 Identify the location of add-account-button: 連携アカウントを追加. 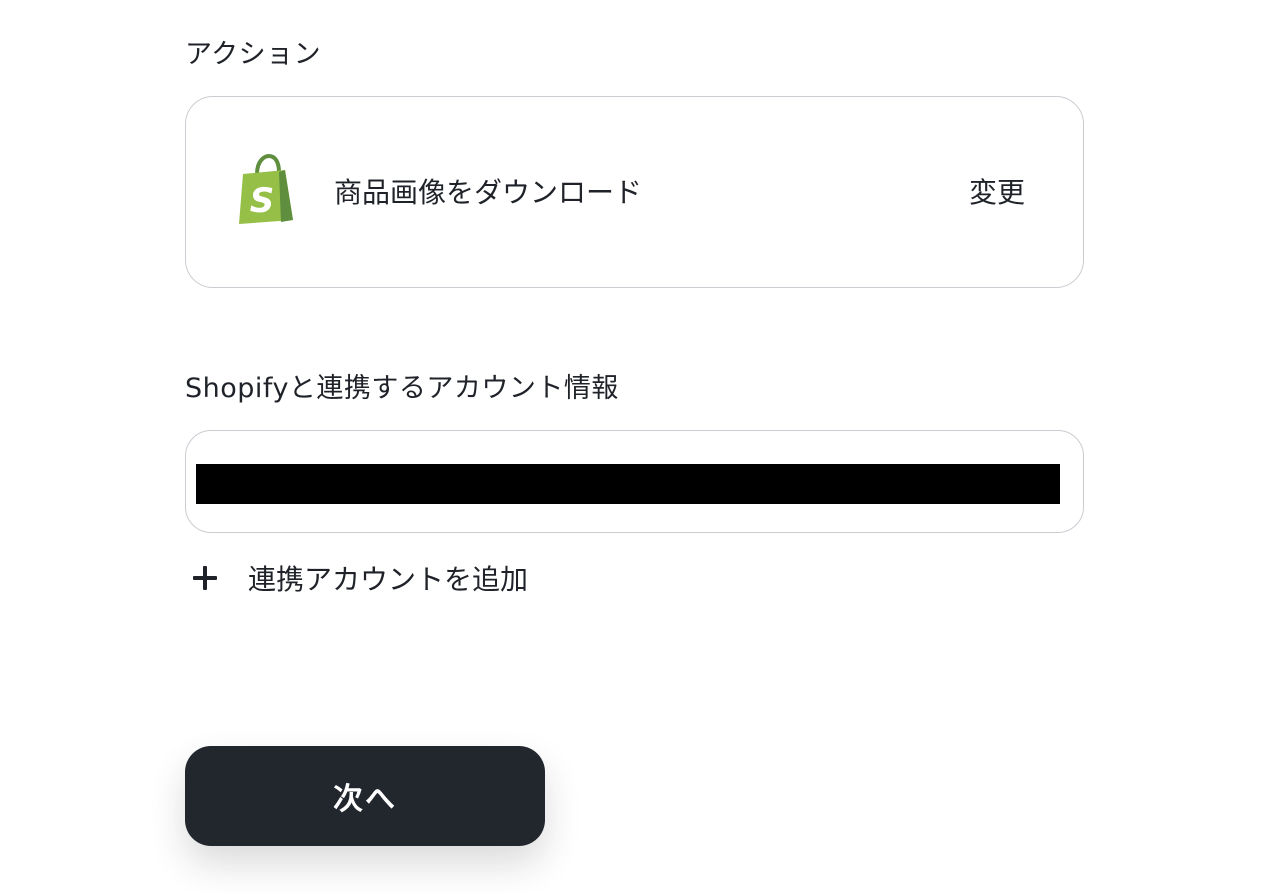
(359, 578).